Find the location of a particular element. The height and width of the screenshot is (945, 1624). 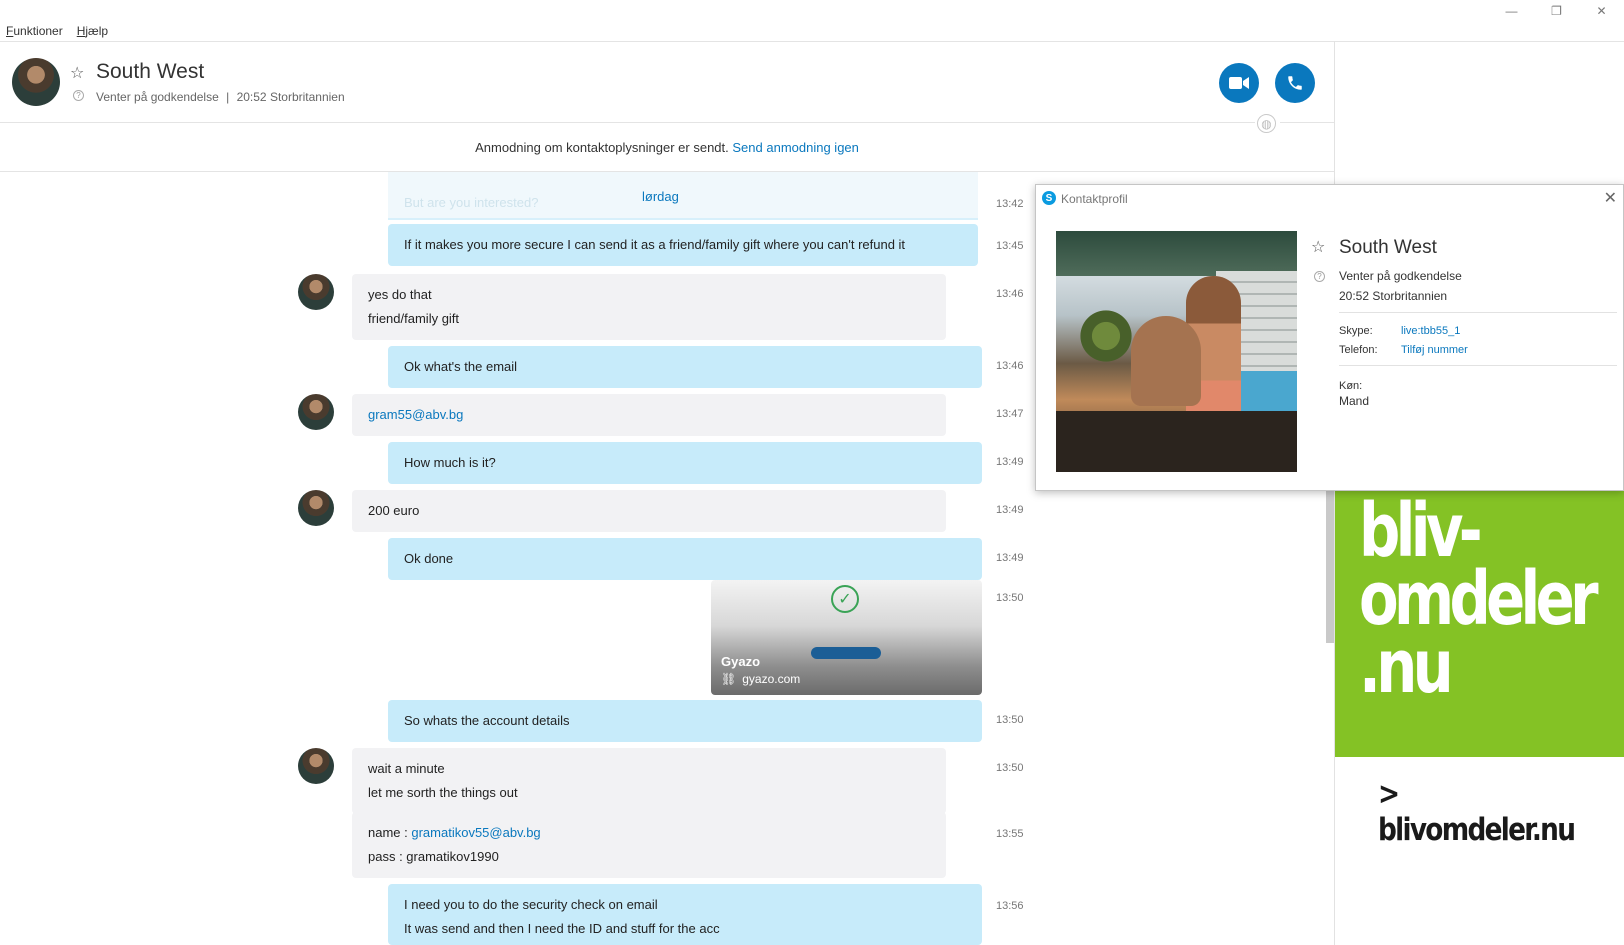

message-time: 13:47 is located at coordinates (1010, 414).